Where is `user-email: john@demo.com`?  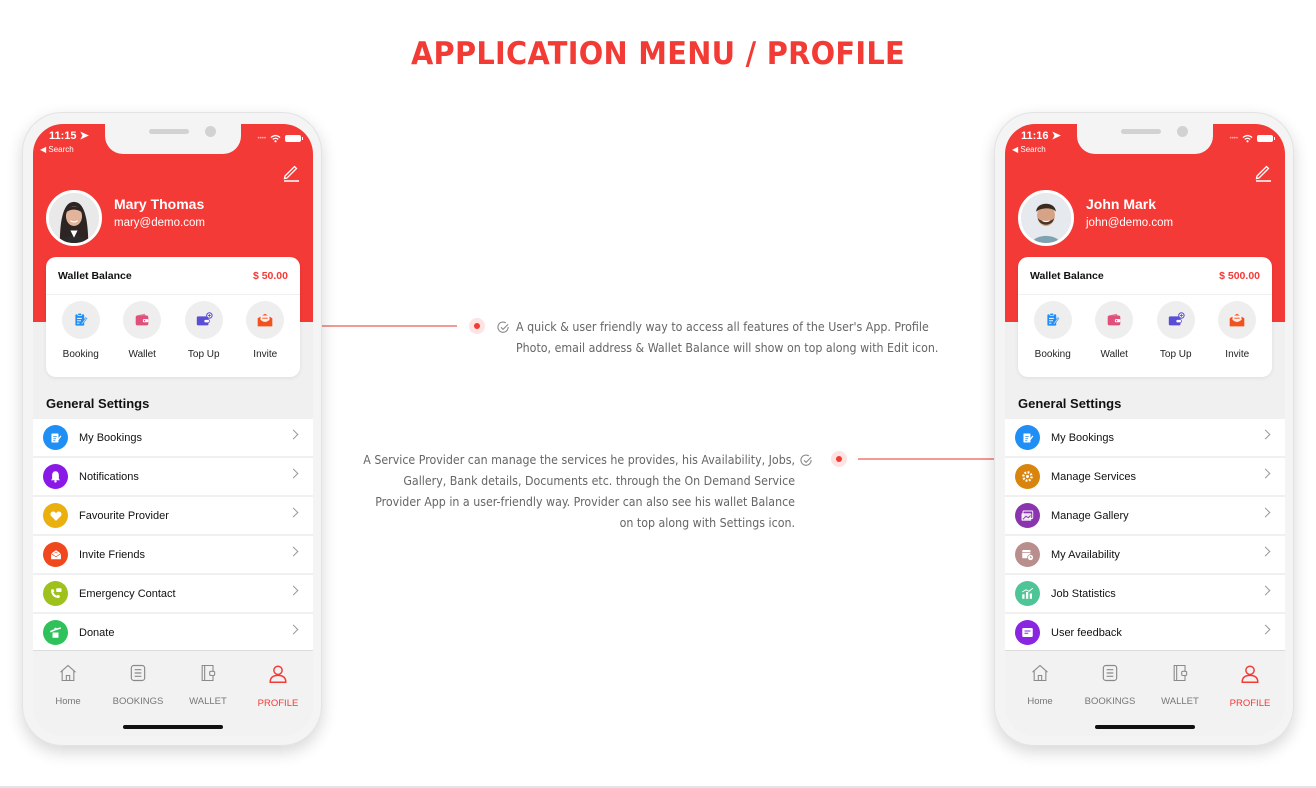
user-email: john@demo.com is located at coordinates (1130, 223).